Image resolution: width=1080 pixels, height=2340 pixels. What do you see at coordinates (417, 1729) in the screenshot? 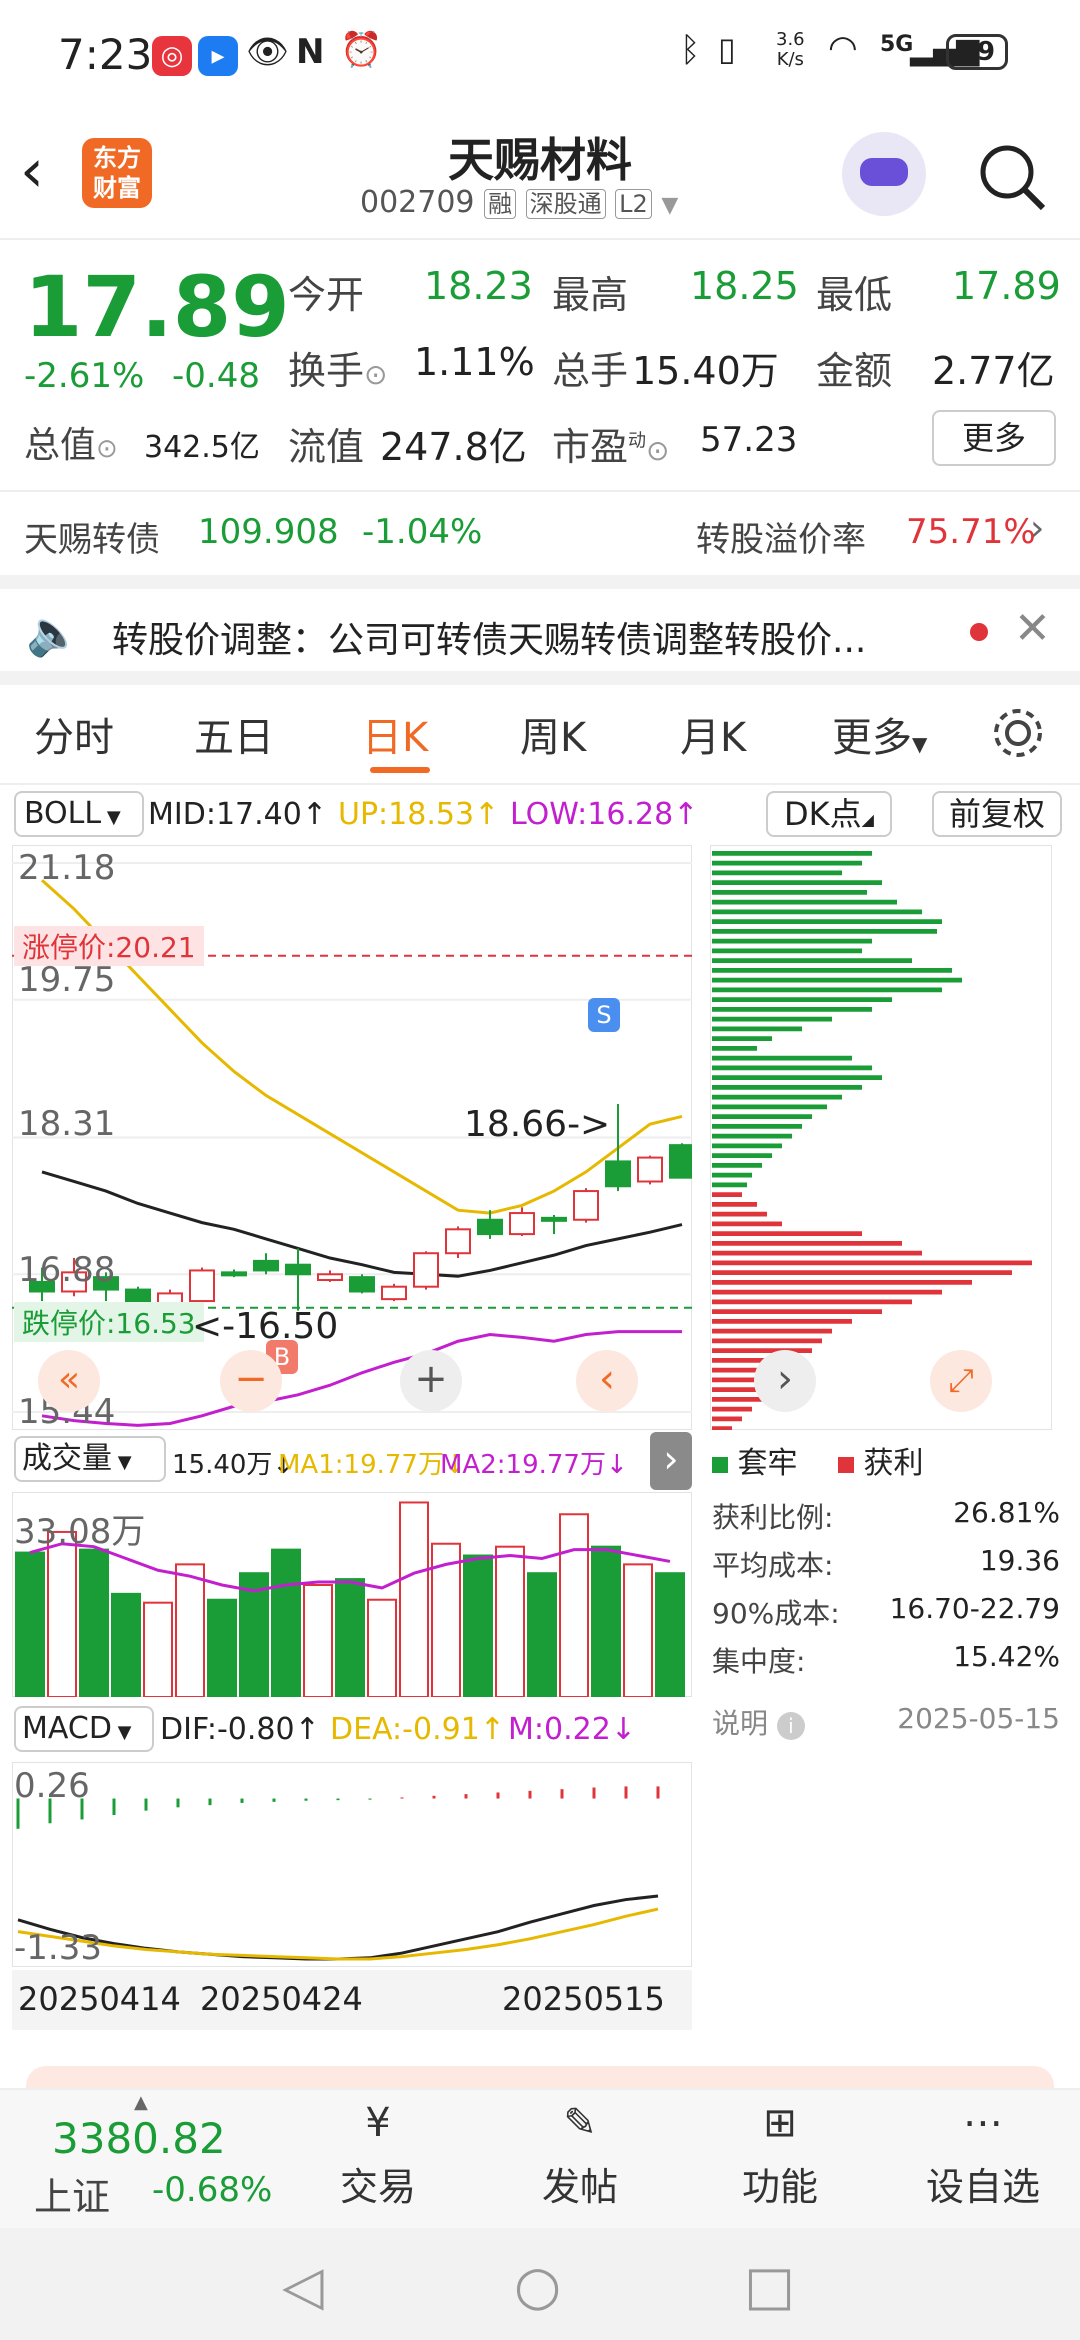
I see `macd-dea: DEA:-0.91↑` at bounding box center [417, 1729].